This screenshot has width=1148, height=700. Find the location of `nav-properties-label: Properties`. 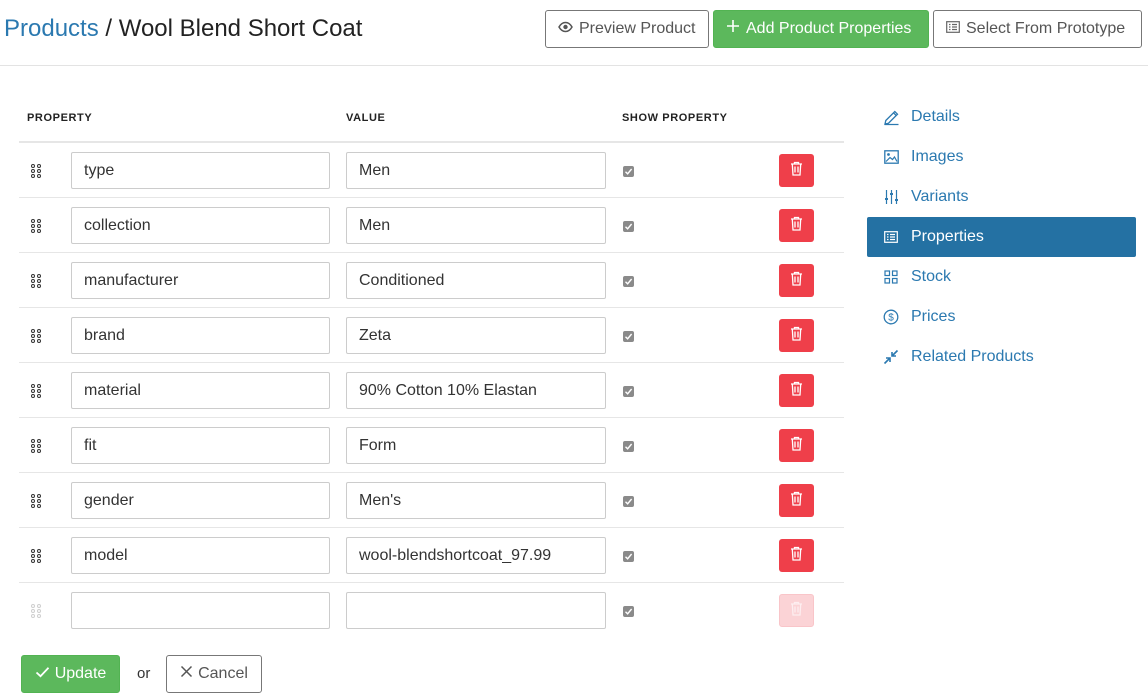

nav-properties-label: Properties is located at coordinates (947, 236).